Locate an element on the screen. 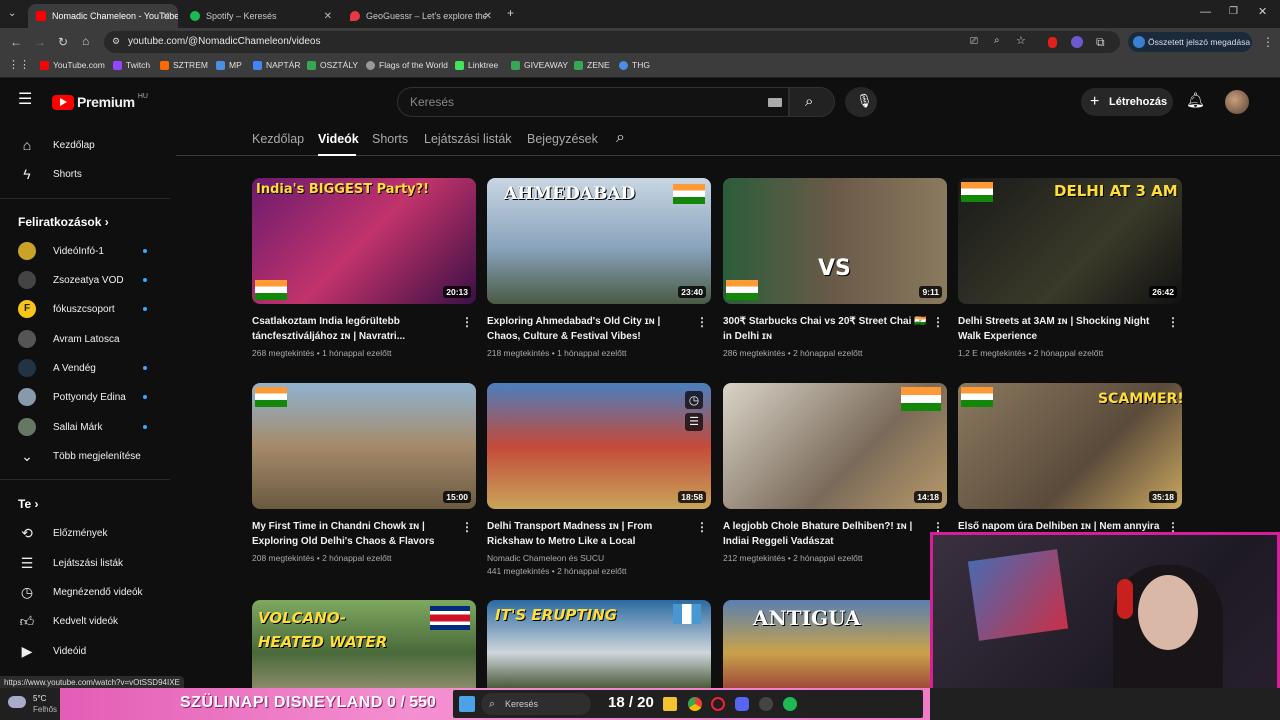 This screenshot has height=720, width=1280. video-thumbnail: 15:00 is located at coordinates (364, 446).